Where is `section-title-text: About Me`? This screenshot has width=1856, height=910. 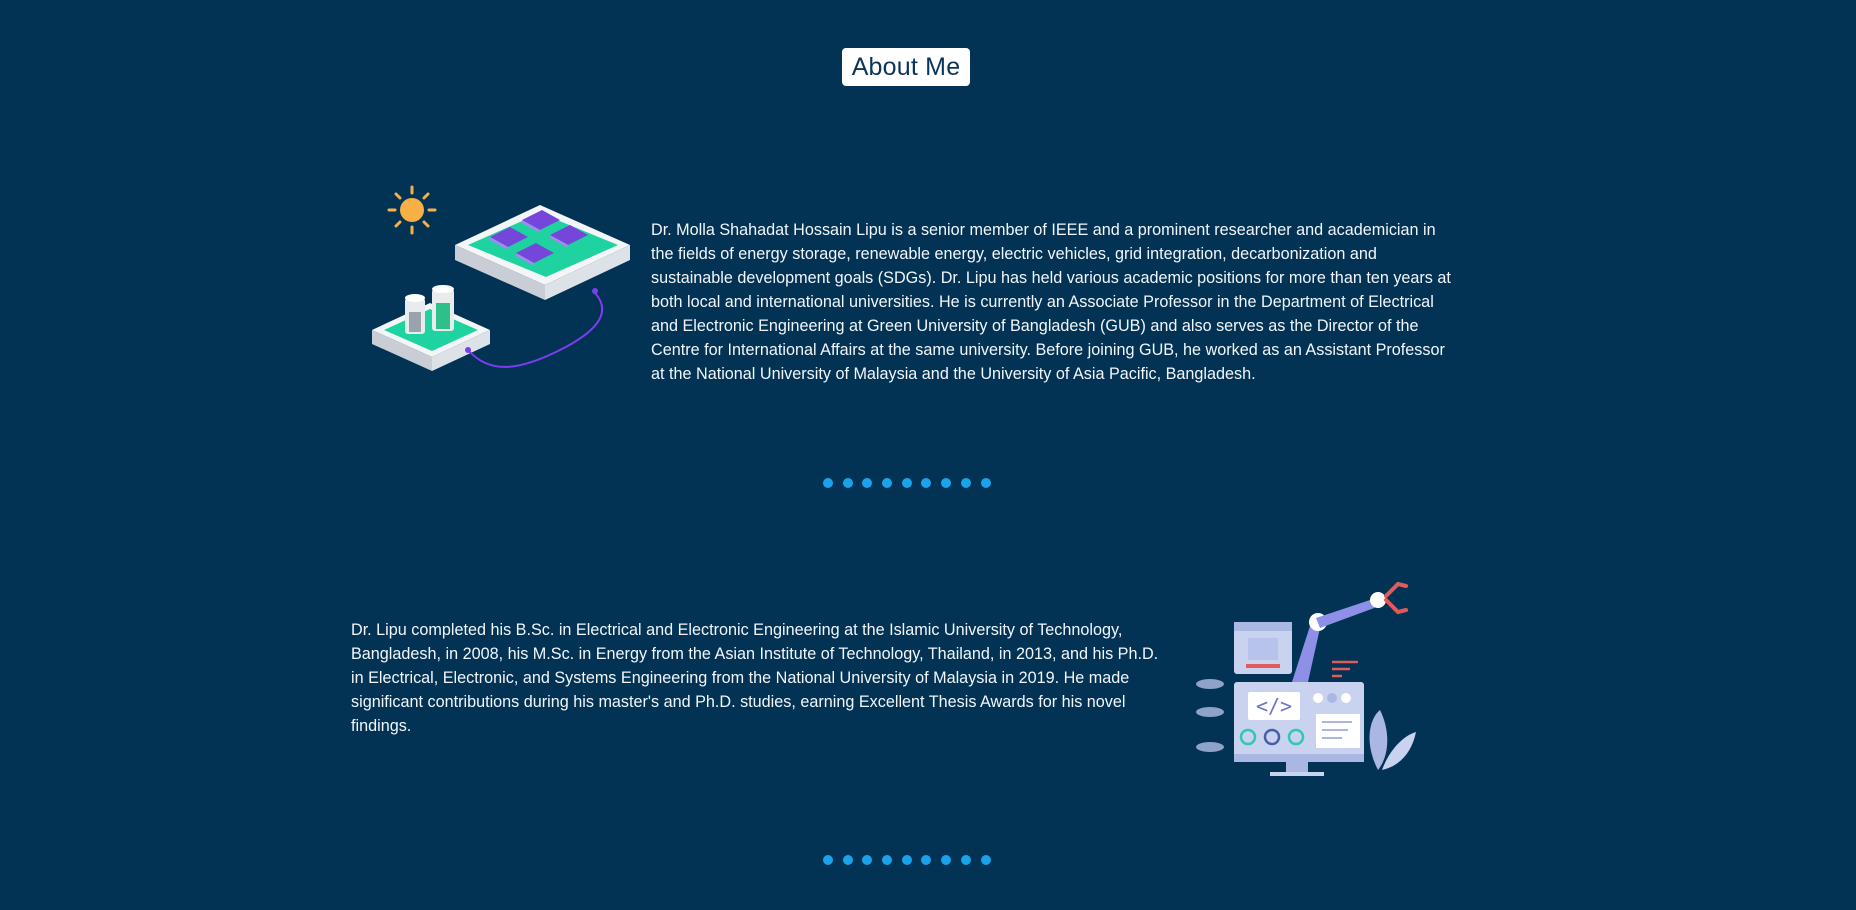 section-title-text: About Me is located at coordinates (906, 66).